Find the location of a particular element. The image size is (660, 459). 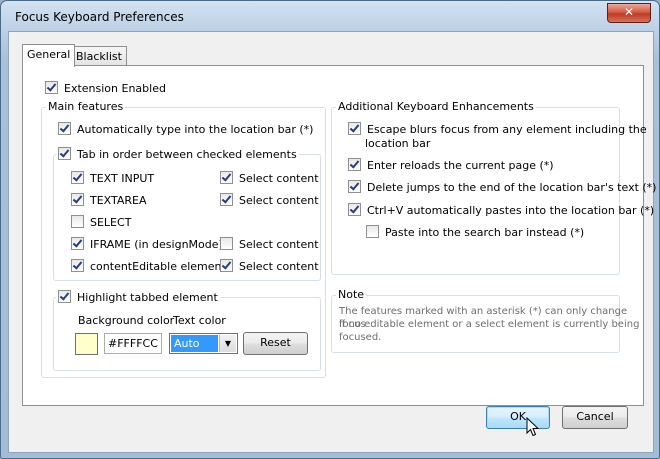

text-input-checkbox: TEXT INPUT is located at coordinates (112, 179).